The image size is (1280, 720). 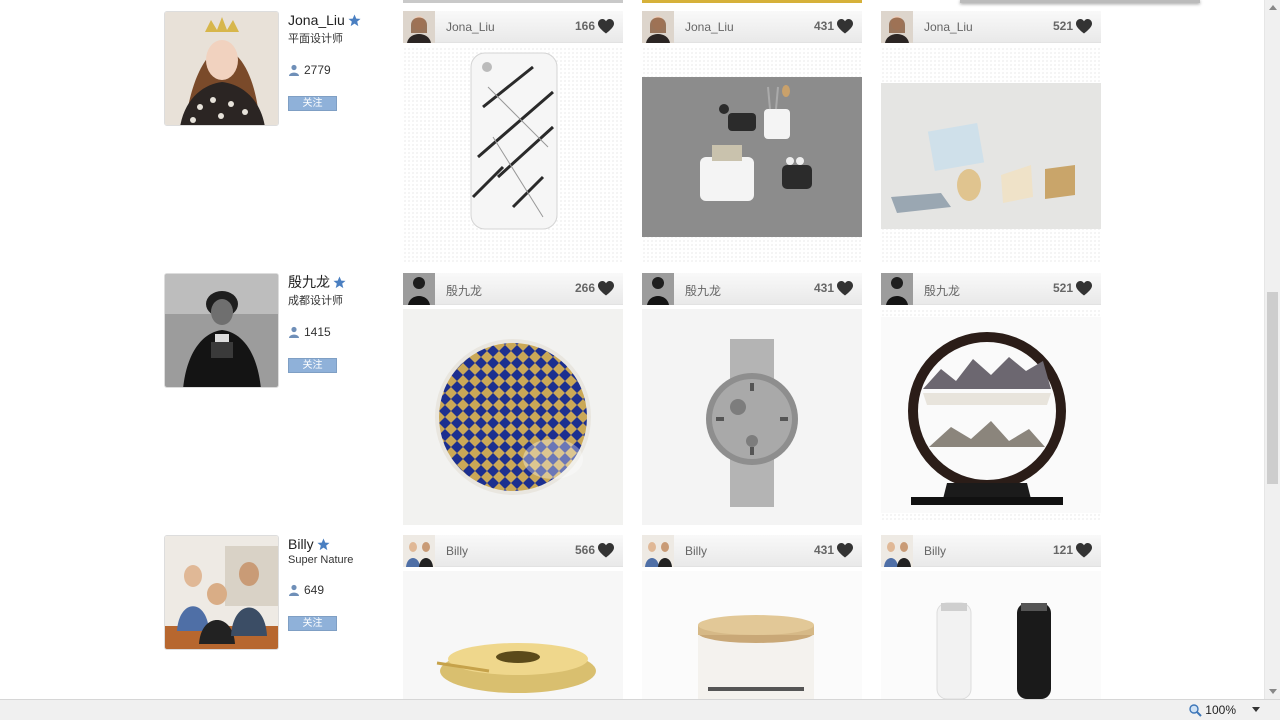 I want to click on card-header: Jona_Liu 521, so click(x=991, y=27).